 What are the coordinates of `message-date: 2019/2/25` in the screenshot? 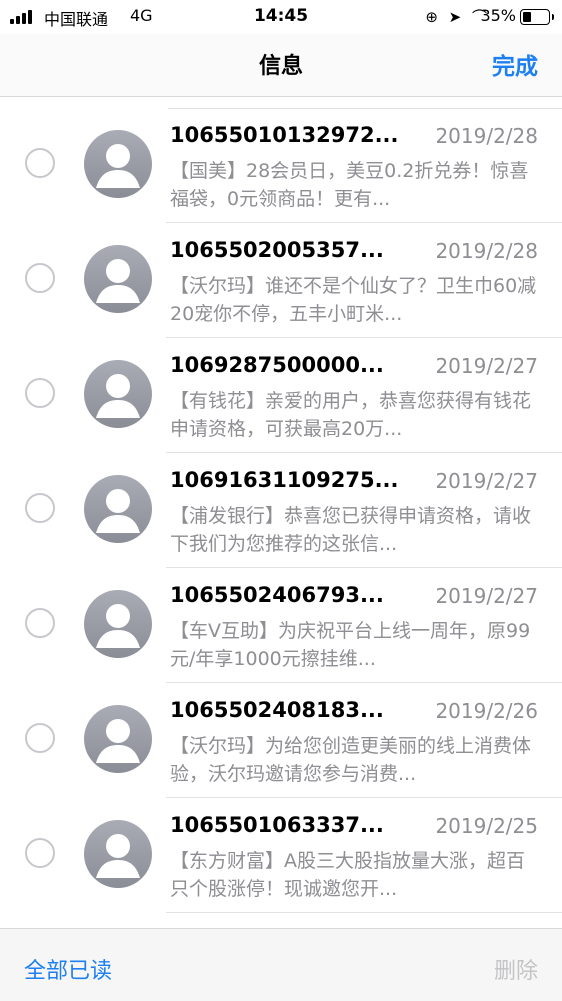 It's located at (486, 826).